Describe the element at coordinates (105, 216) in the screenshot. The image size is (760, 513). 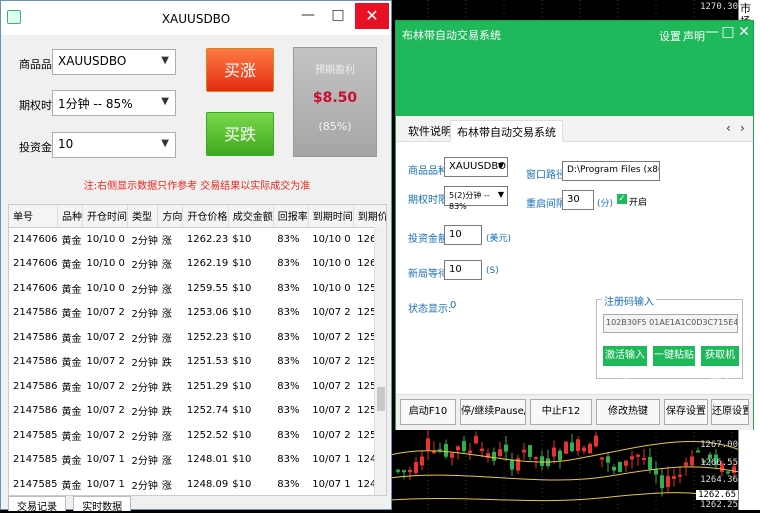
I see `column-header: 开仓时间` at that location.